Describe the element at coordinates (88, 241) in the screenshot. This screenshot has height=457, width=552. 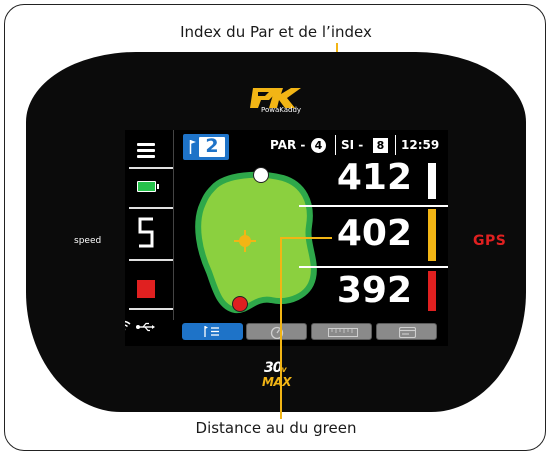
I see `speed-label: speed` at that location.